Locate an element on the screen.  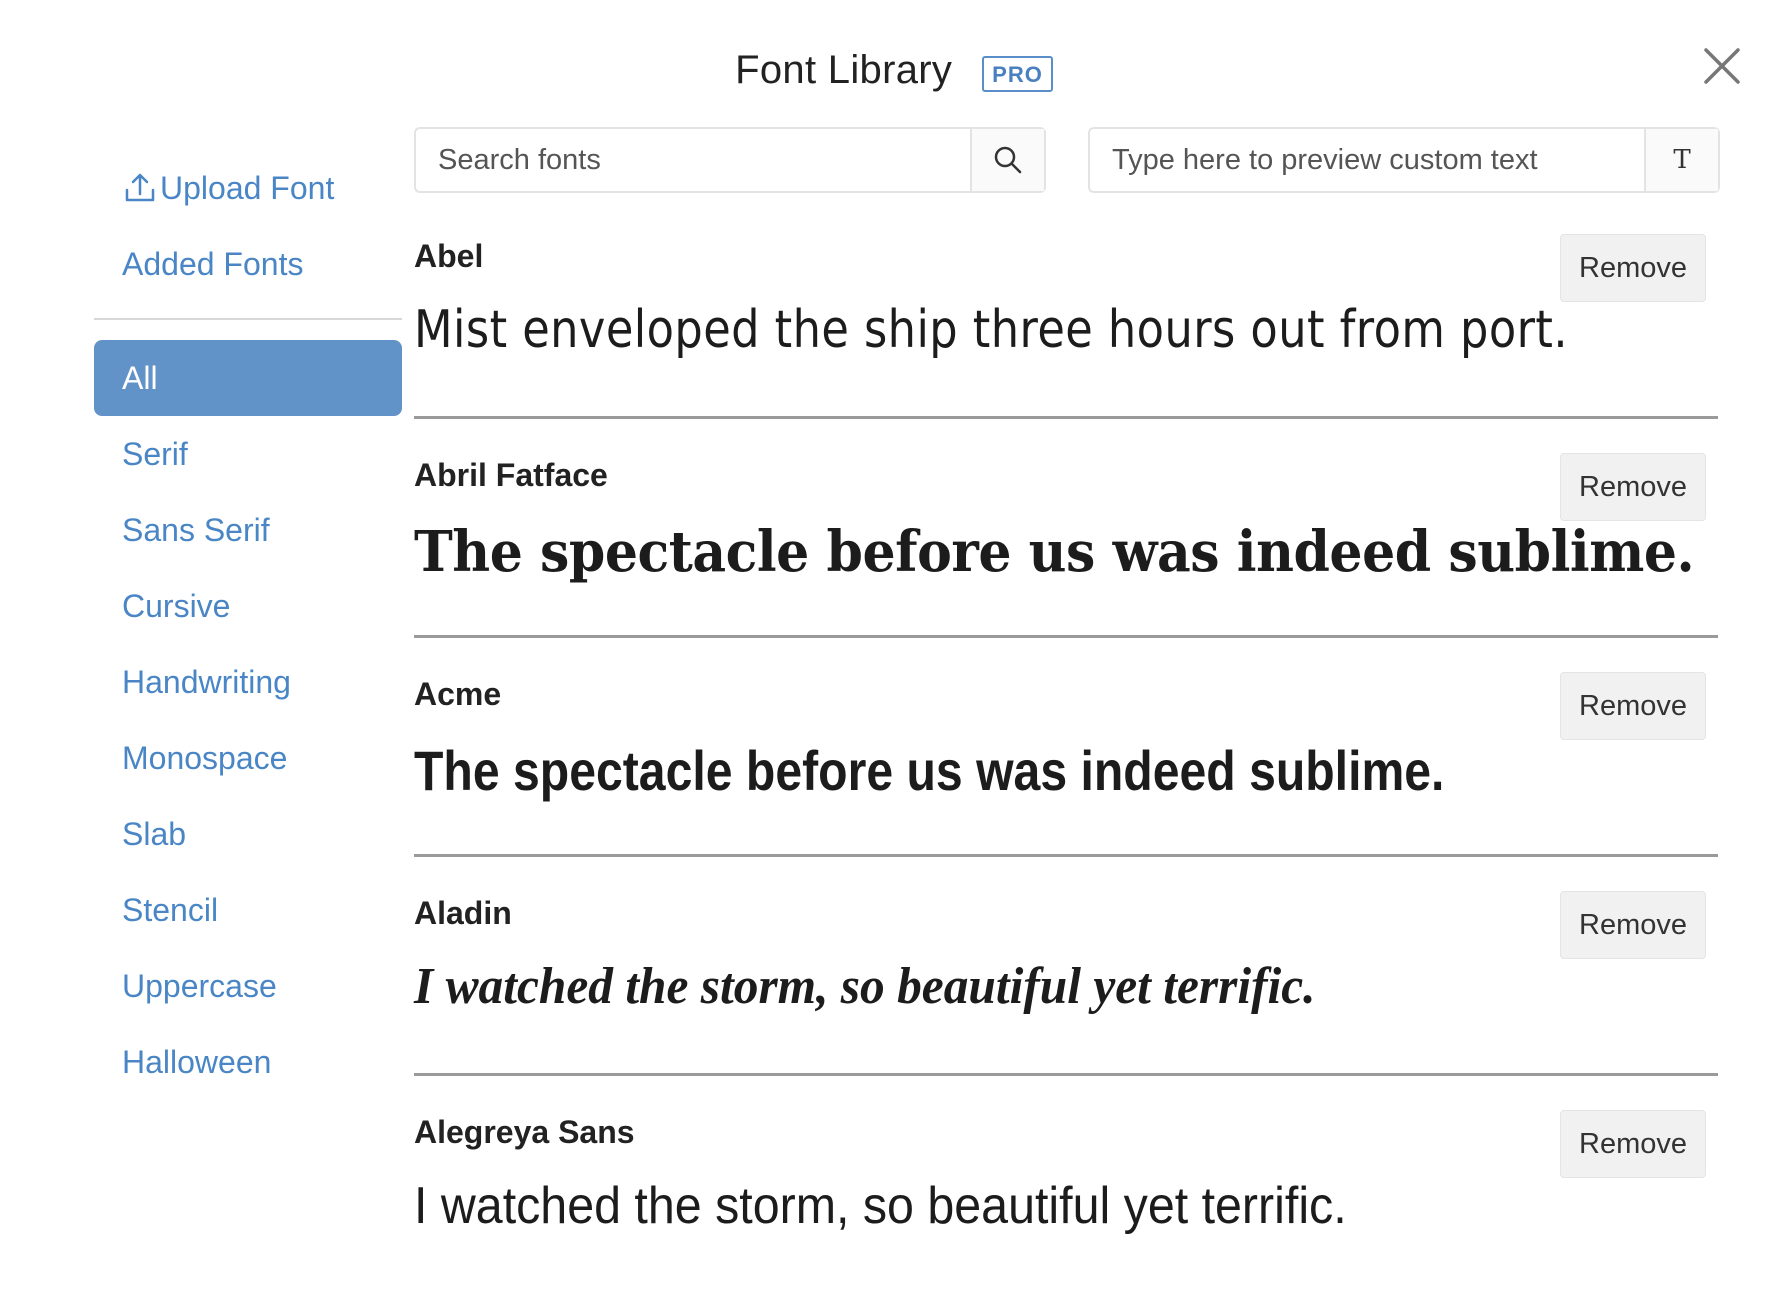
search-icon is located at coordinates (1008, 160).